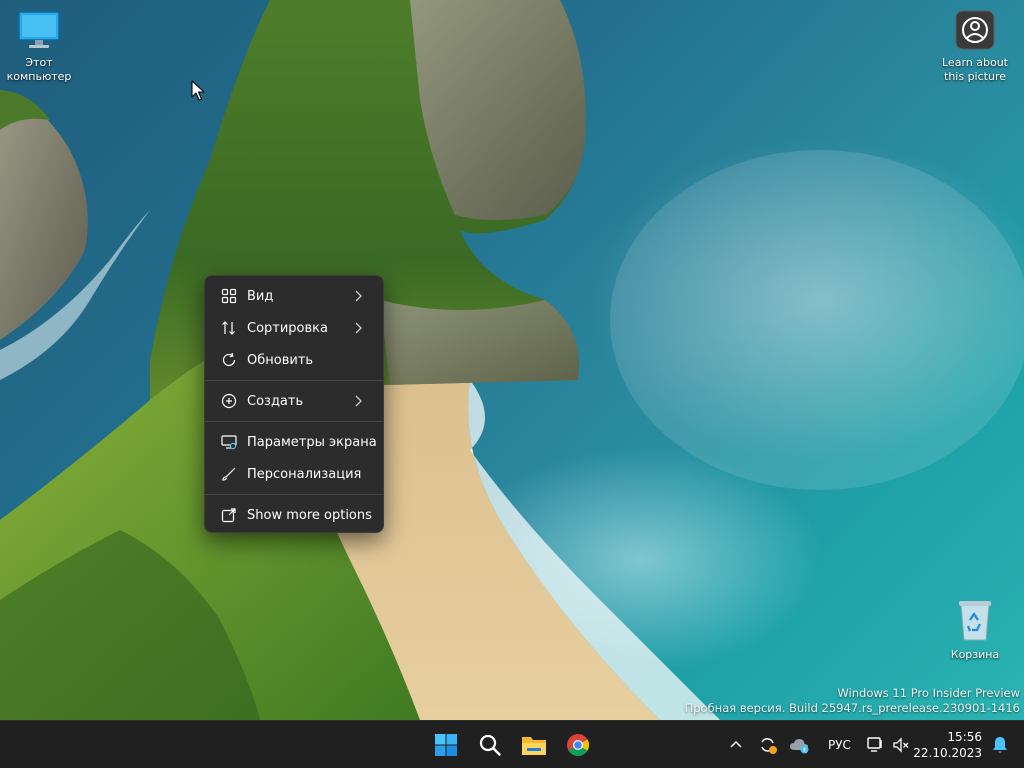  What do you see at coordinates (874, 744) in the screenshot?
I see `network-icon` at bounding box center [874, 744].